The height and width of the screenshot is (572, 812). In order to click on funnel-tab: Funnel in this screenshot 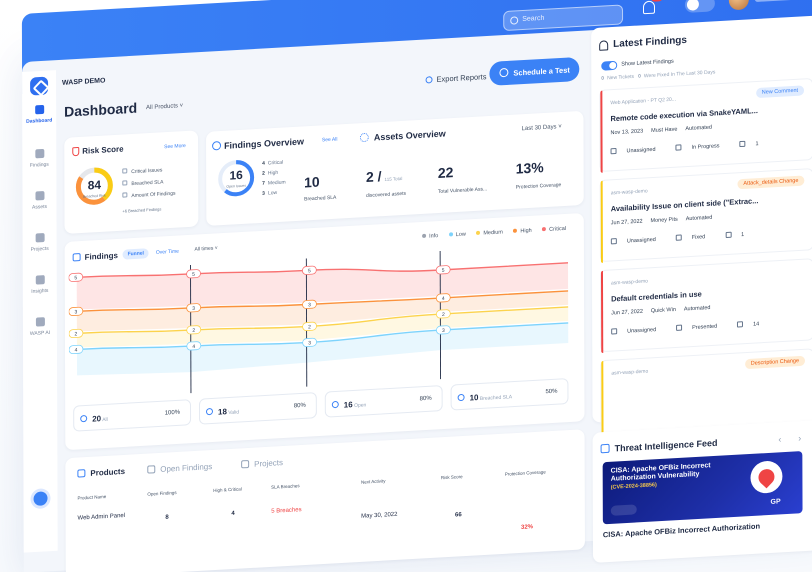, I will do `click(135, 254)`.